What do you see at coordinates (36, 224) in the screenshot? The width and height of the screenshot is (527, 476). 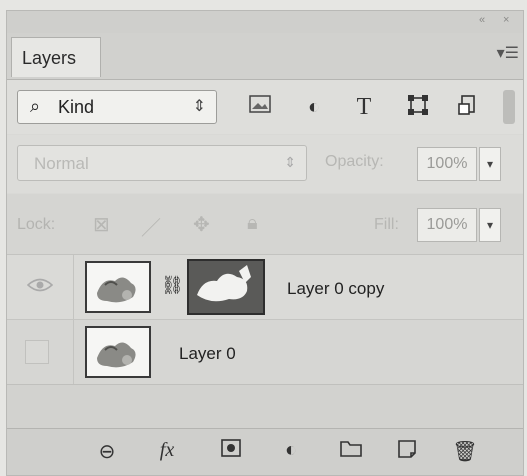 I see `lock-label: Lock:` at bounding box center [36, 224].